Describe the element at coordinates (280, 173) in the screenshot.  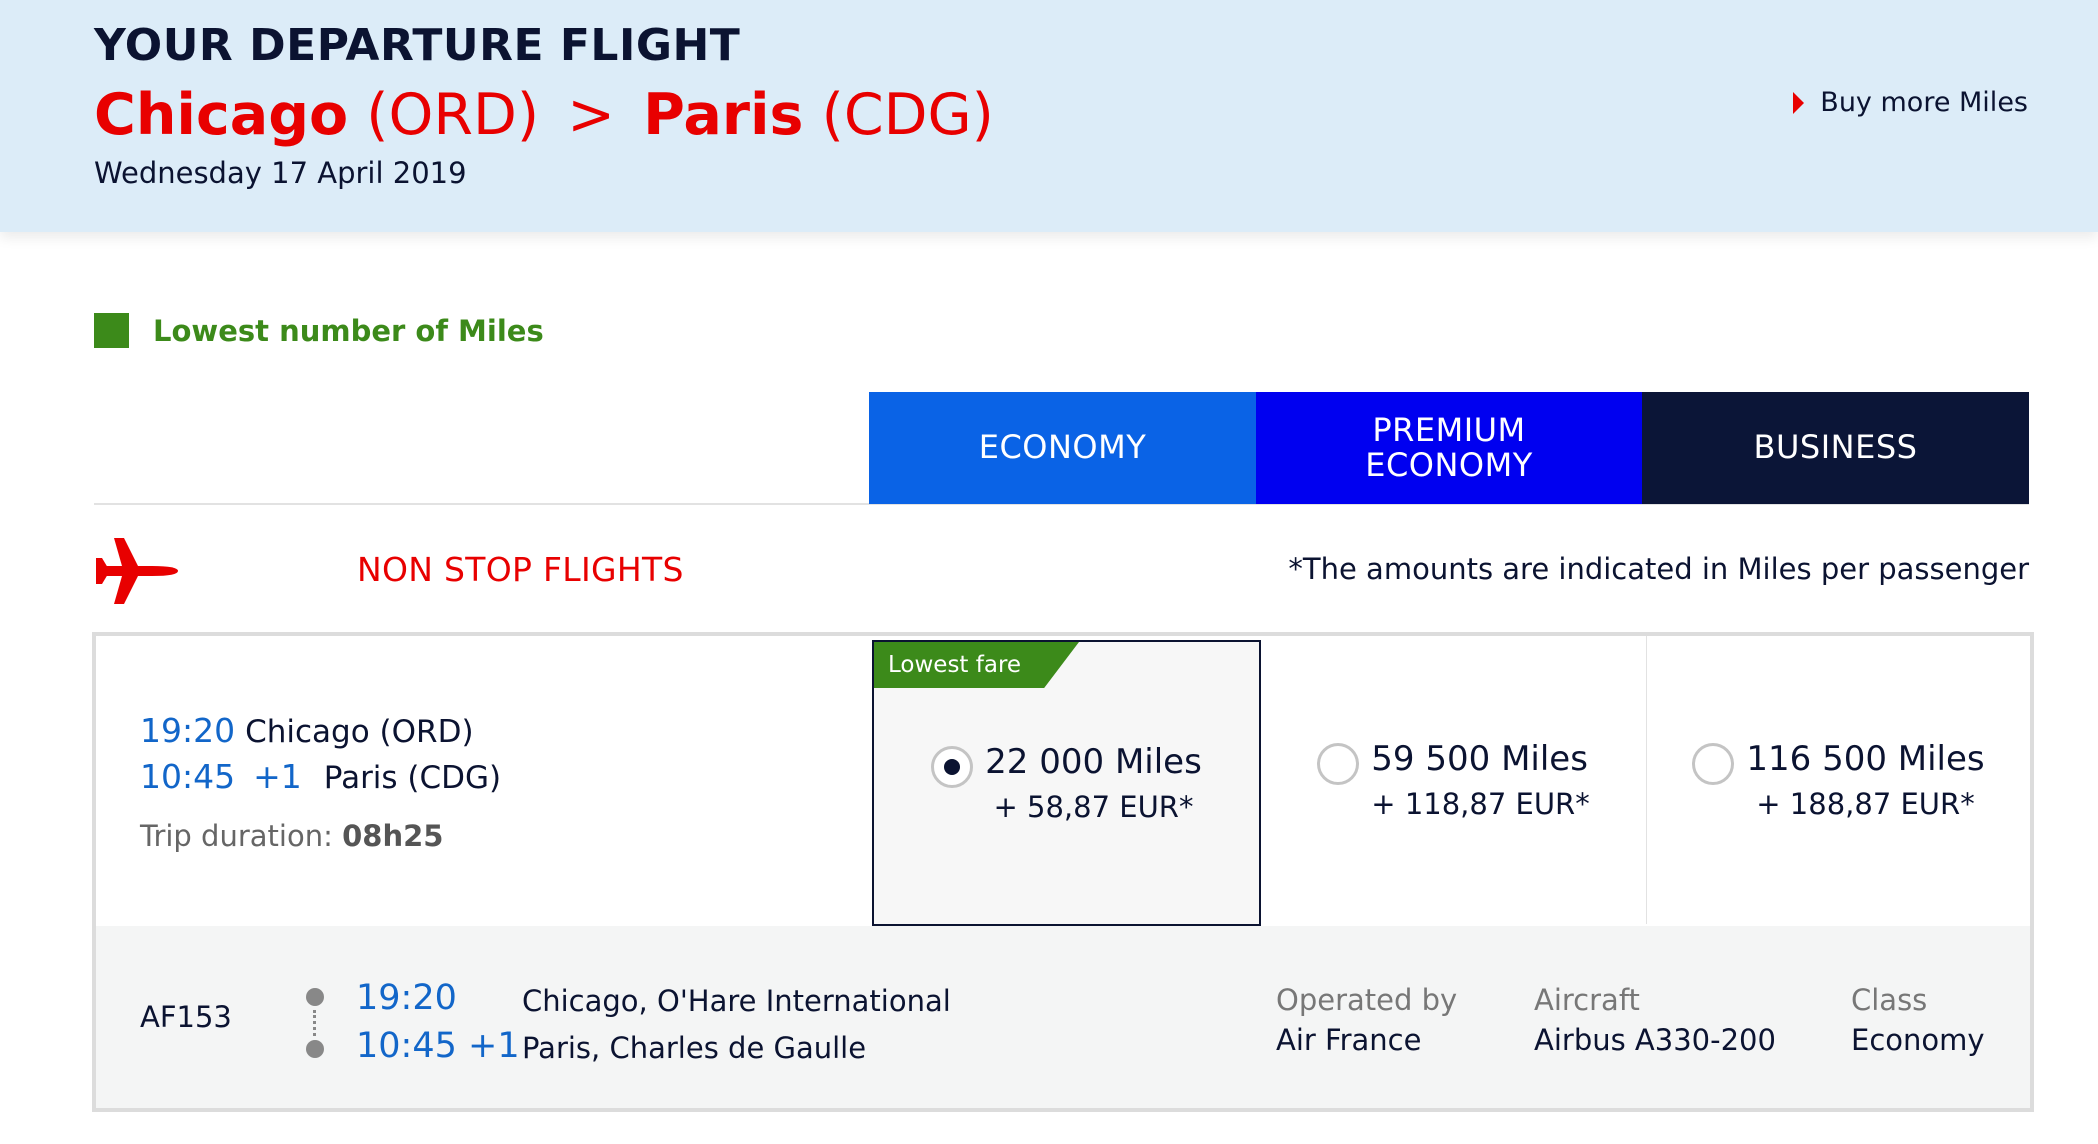
I see `departure-date: Wednesday 17 April 2019` at that location.